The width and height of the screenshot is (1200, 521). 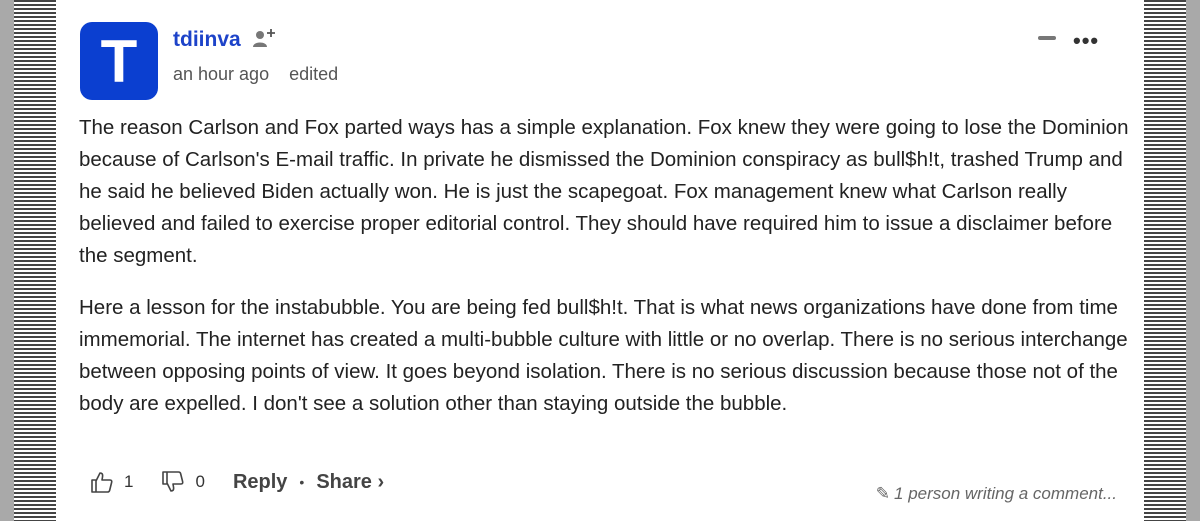 I want to click on timestamp: an hour ago, so click(x=221, y=74).